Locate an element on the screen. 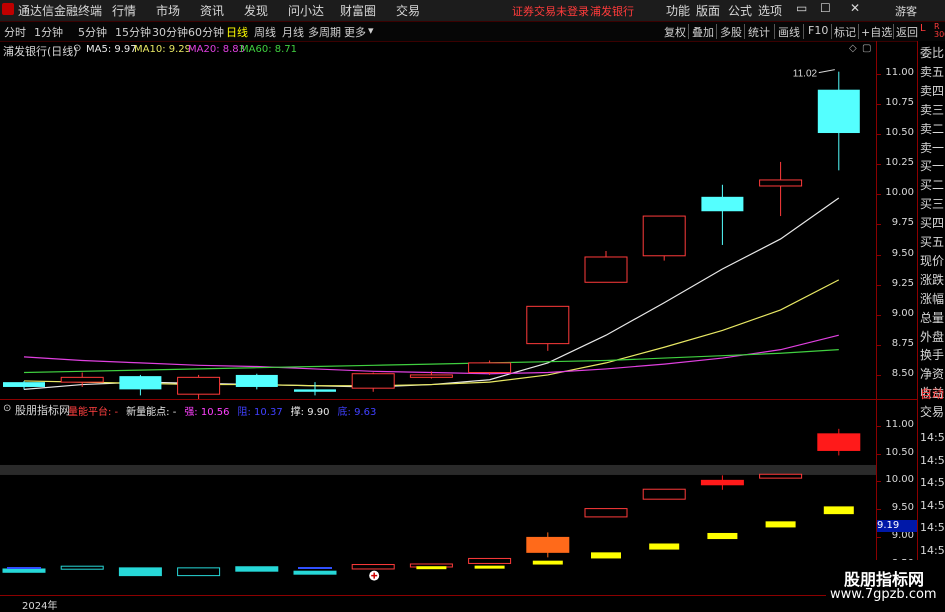  period-1min: 1分钟 is located at coordinates (48, 32).